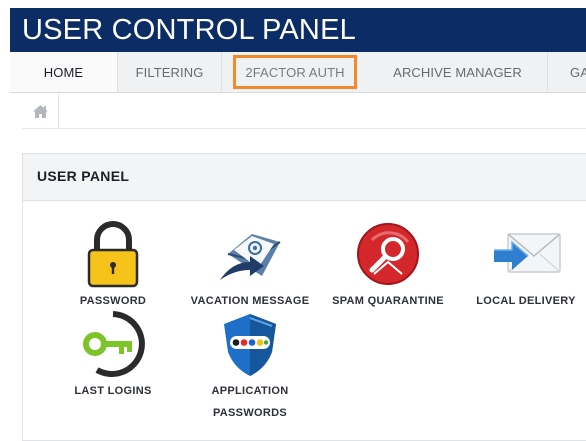  I want to click on panel-title: USER PANEL, so click(83, 176).